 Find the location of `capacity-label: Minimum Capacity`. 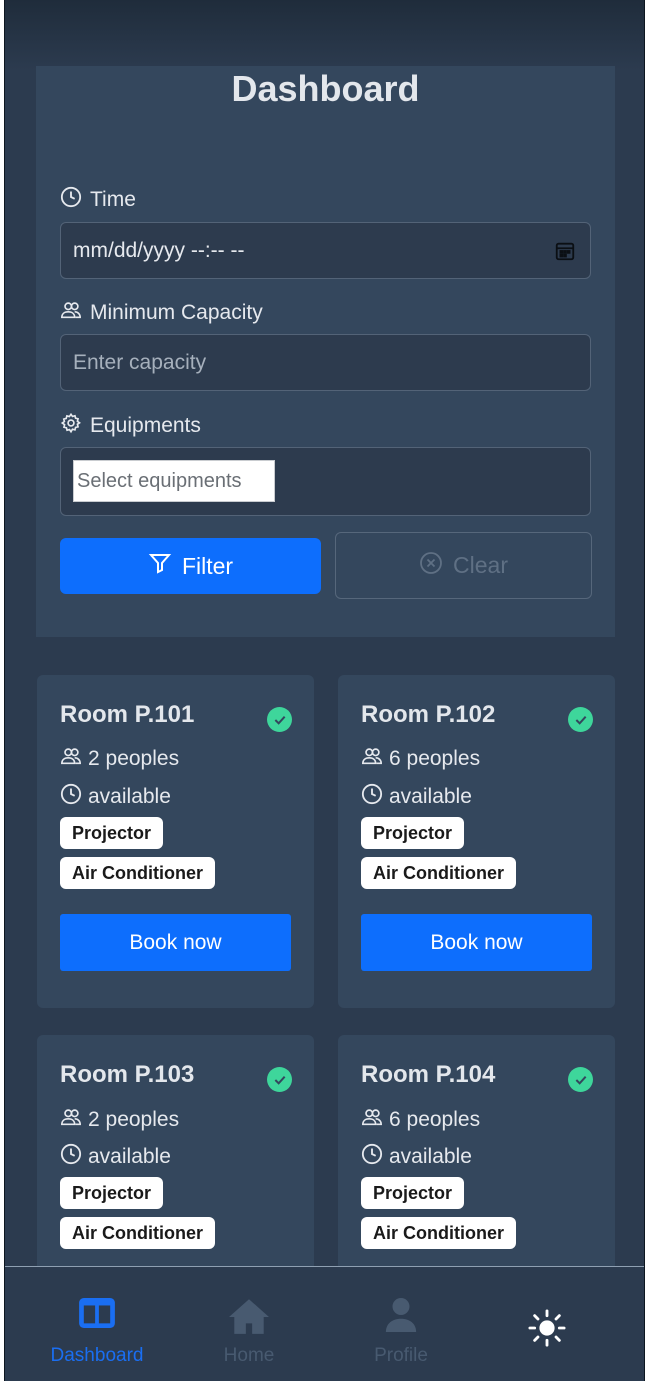

capacity-label: Minimum Capacity is located at coordinates (161, 313).